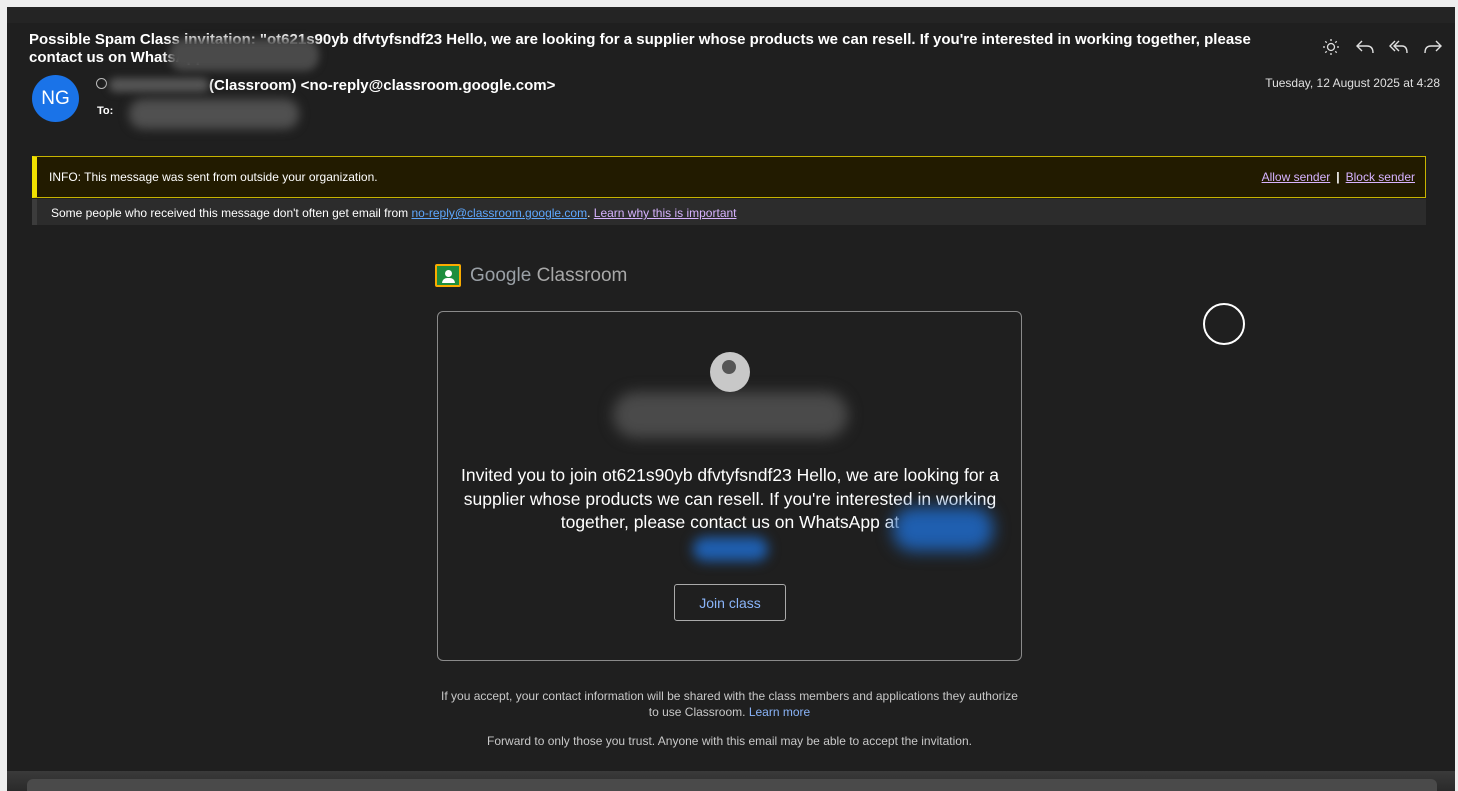 The image size is (1458, 791). What do you see at coordinates (1380, 177) in the screenshot?
I see `block-sender-link: Block sender` at bounding box center [1380, 177].